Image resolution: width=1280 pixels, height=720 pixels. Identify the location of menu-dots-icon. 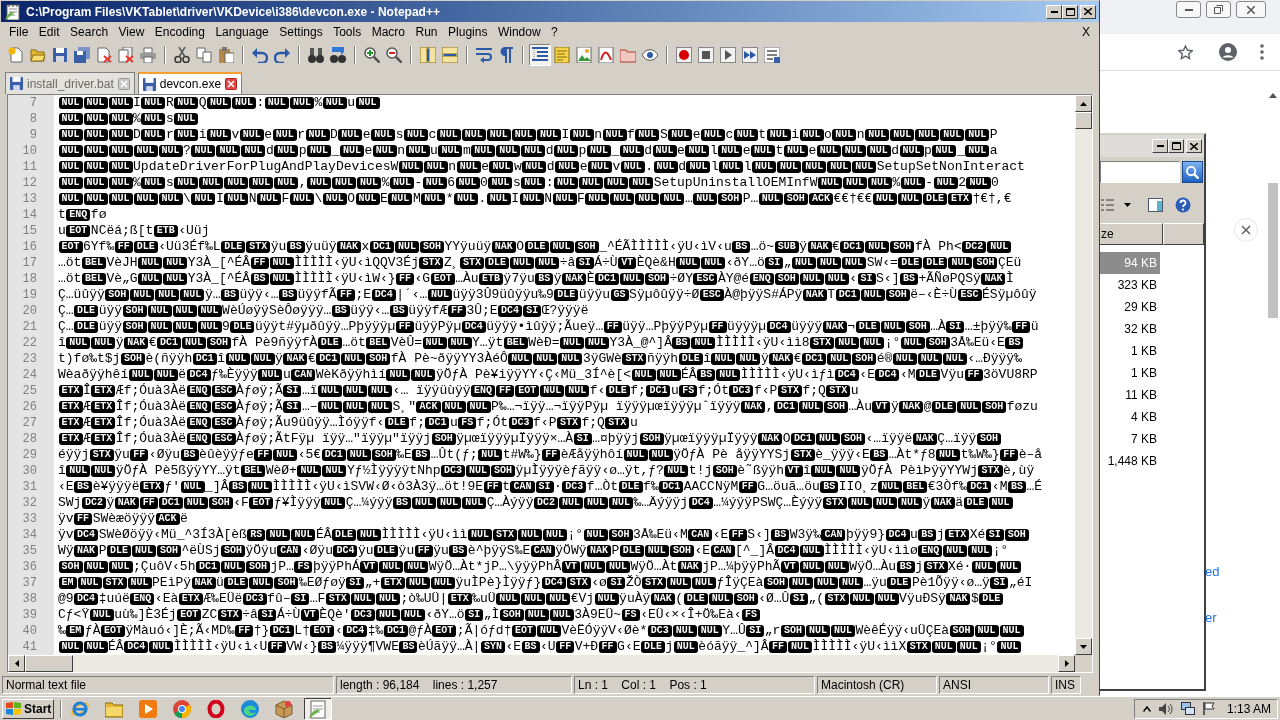
(1262, 52).